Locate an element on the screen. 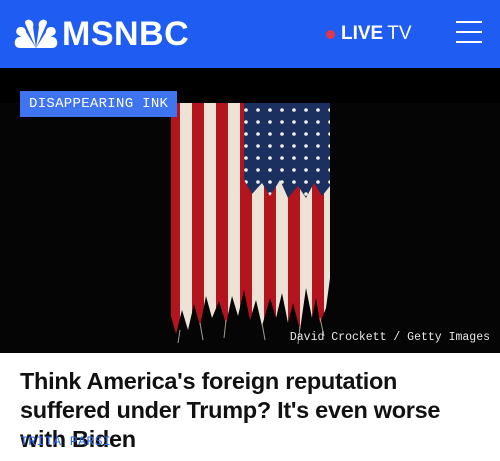 The width and height of the screenshot is (500, 461). live-indicator-dot is located at coordinates (330, 34).